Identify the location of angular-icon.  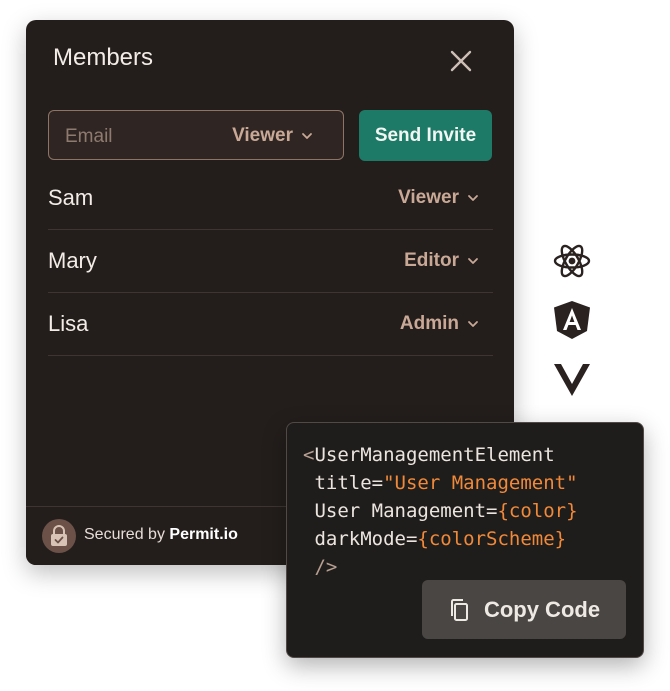
(572, 320).